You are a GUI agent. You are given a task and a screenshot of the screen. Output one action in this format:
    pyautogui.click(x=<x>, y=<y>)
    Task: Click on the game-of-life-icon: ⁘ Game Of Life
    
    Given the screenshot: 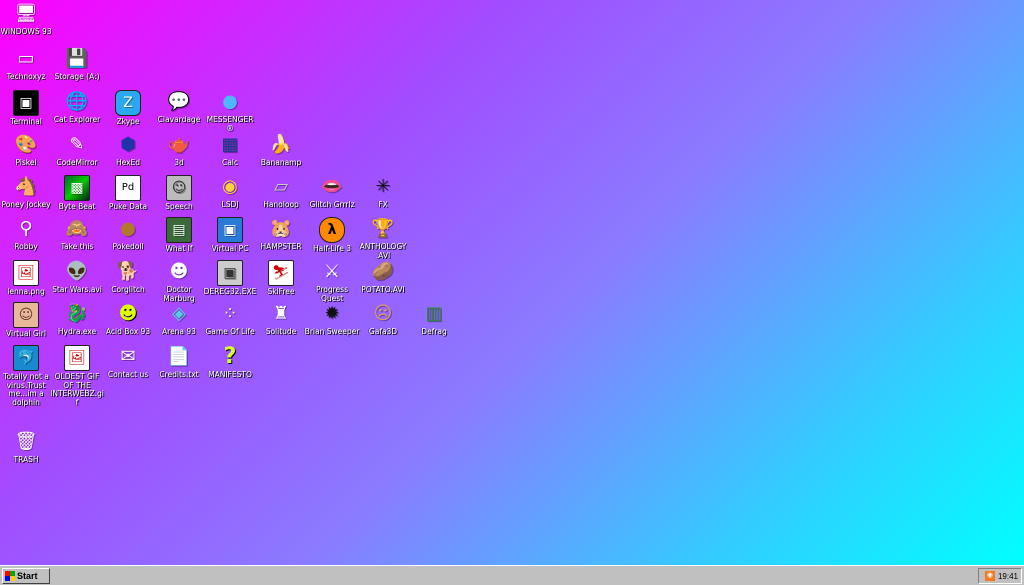 What is the action you would take?
    pyautogui.click(x=230, y=319)
    